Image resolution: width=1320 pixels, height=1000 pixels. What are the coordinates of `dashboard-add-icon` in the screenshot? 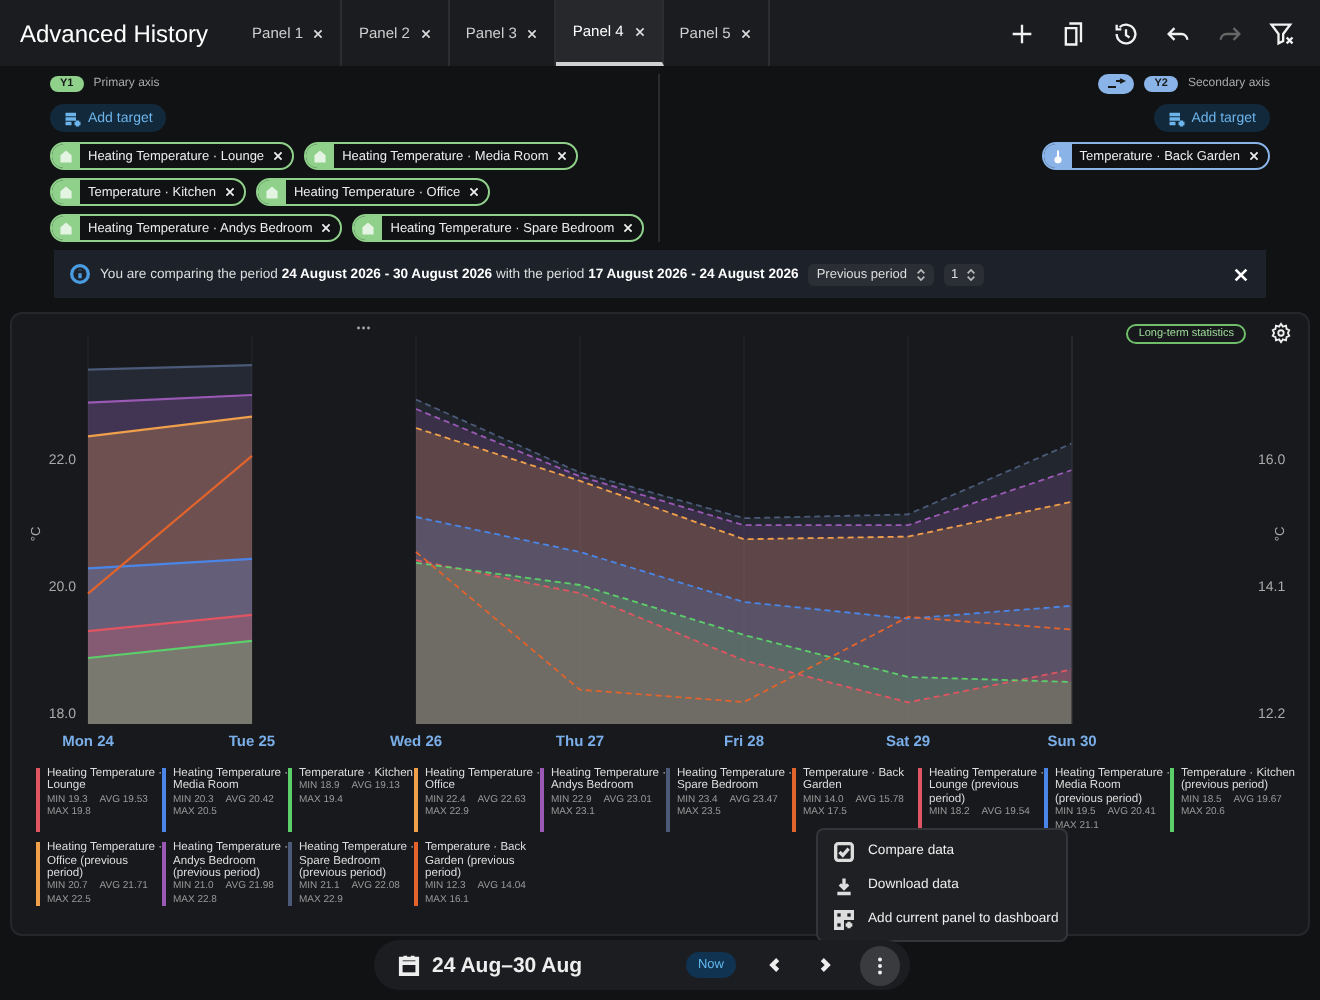 It's located at (844, 919).